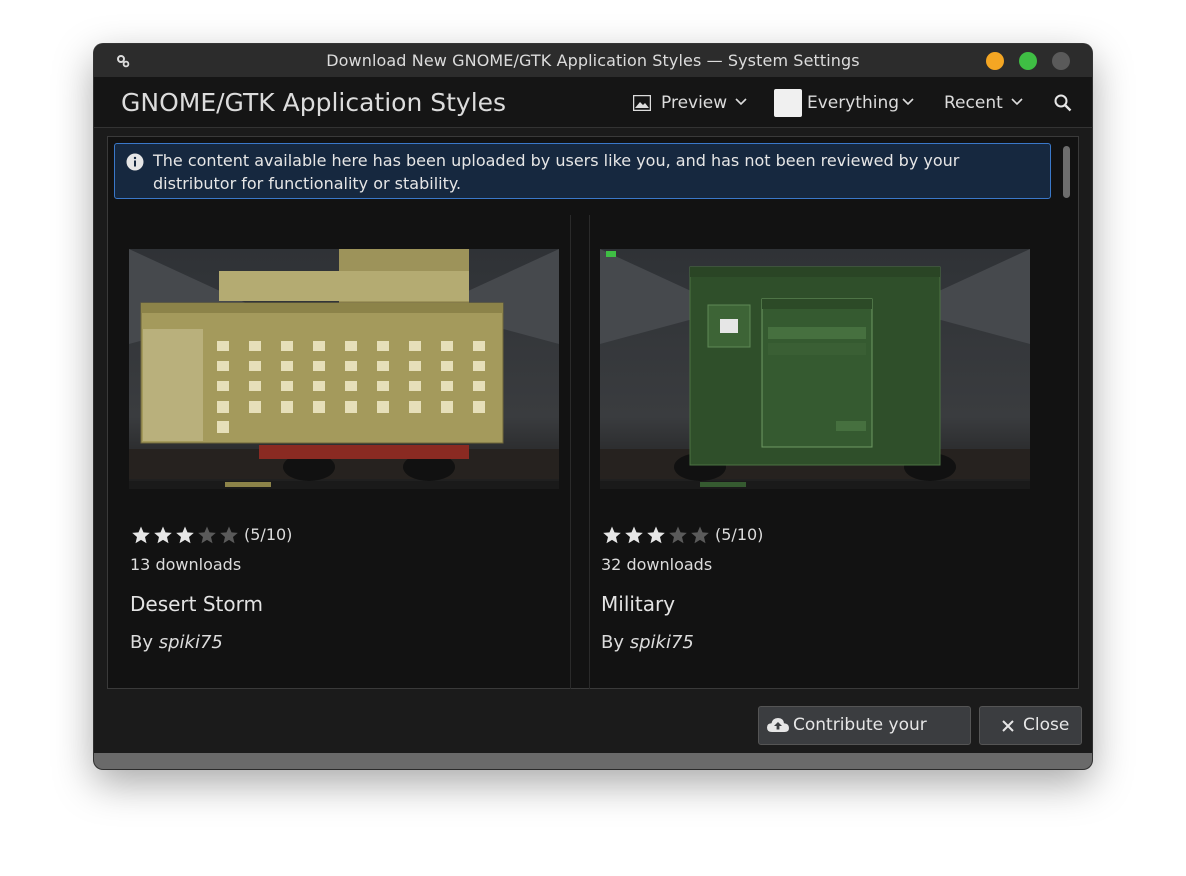 The image size is (1186, 876). I want to click on image-icon, so click(642, 103).